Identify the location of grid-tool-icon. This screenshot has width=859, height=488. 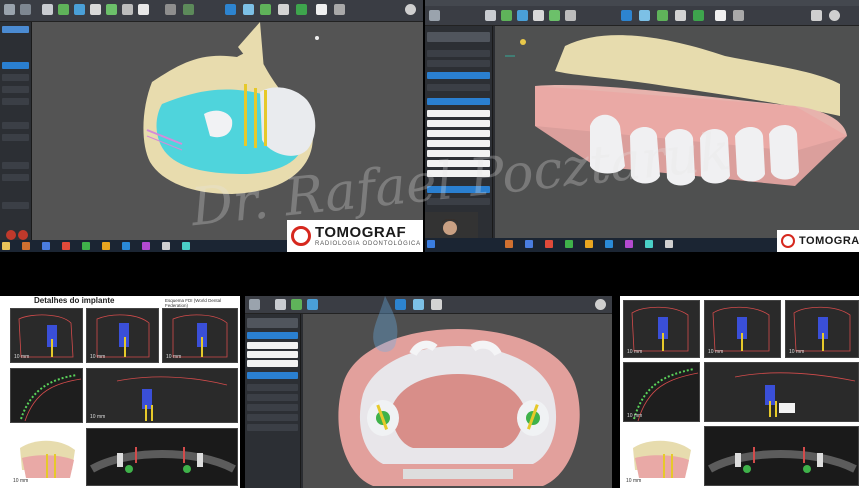
(188, 9).